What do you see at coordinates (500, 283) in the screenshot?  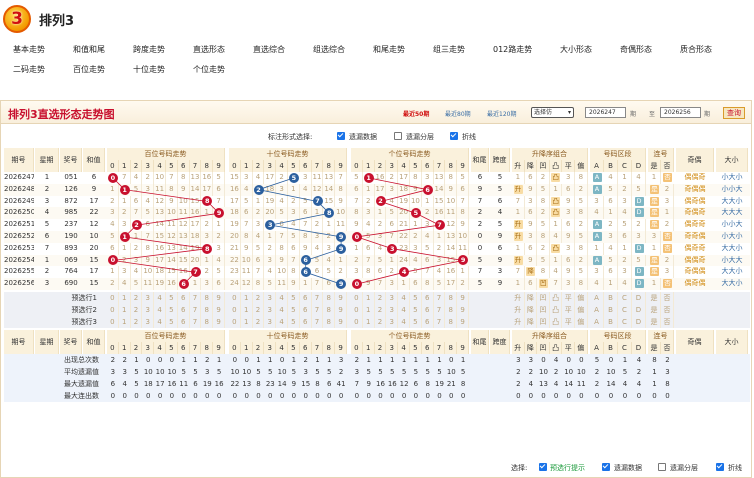 I see `row-span: 9` at bounding box center [500, 283].